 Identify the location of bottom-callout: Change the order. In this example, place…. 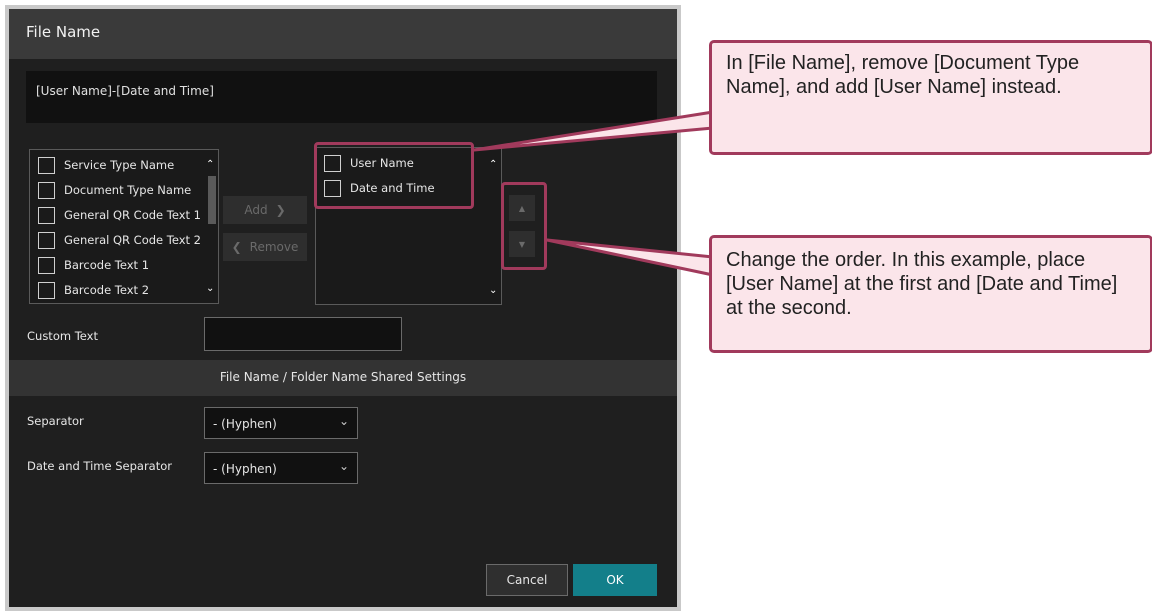
(930, 294).